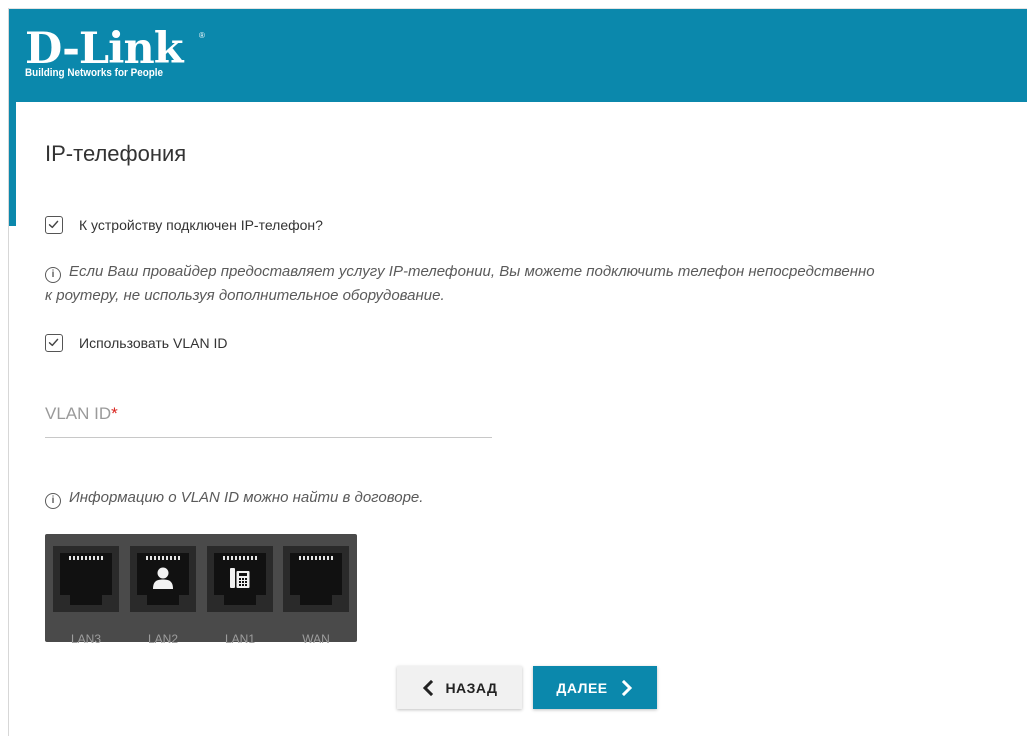 Image resolution: width=1027 pixels, height=736 pixels. Describe the element at coordinates (153, 343) in the screenshot. I see `use-vlan-label: Использовать VLAN ID` at that location.